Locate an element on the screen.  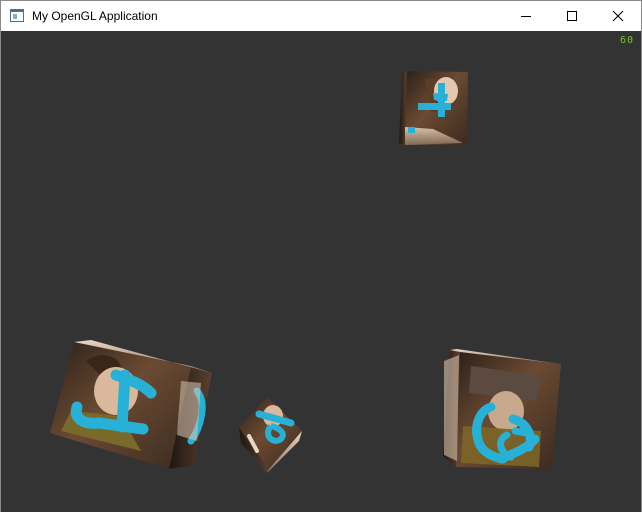
close-icon is located at coordinates (618, 16).